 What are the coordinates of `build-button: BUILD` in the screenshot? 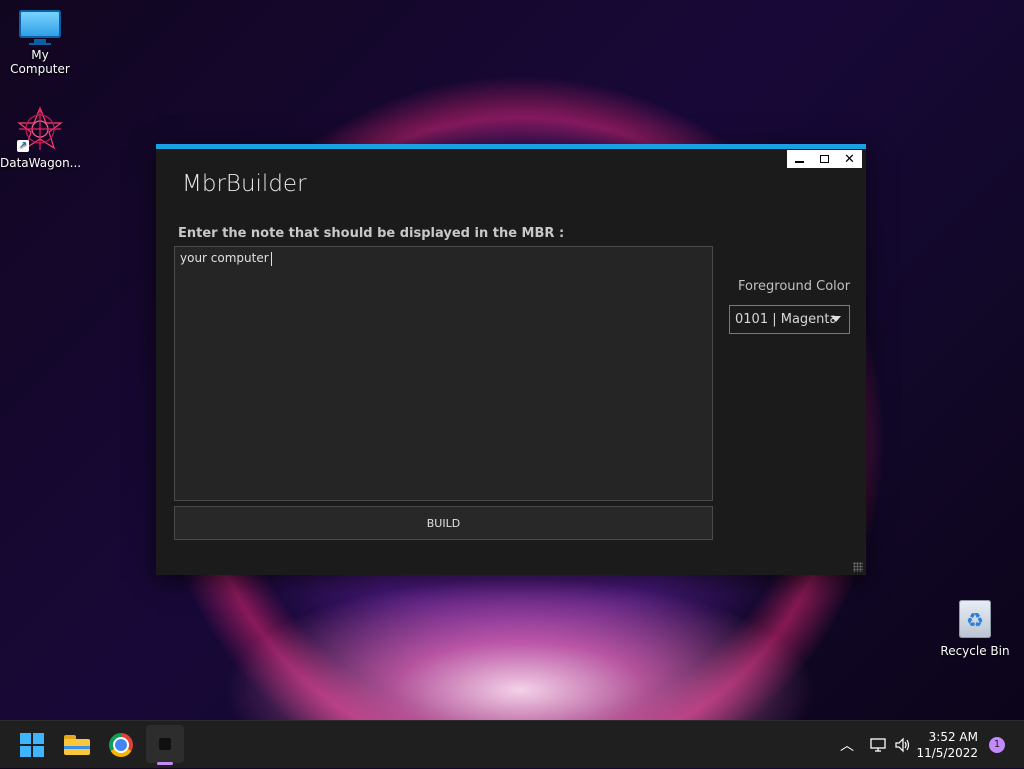 It's located at (443, 523).